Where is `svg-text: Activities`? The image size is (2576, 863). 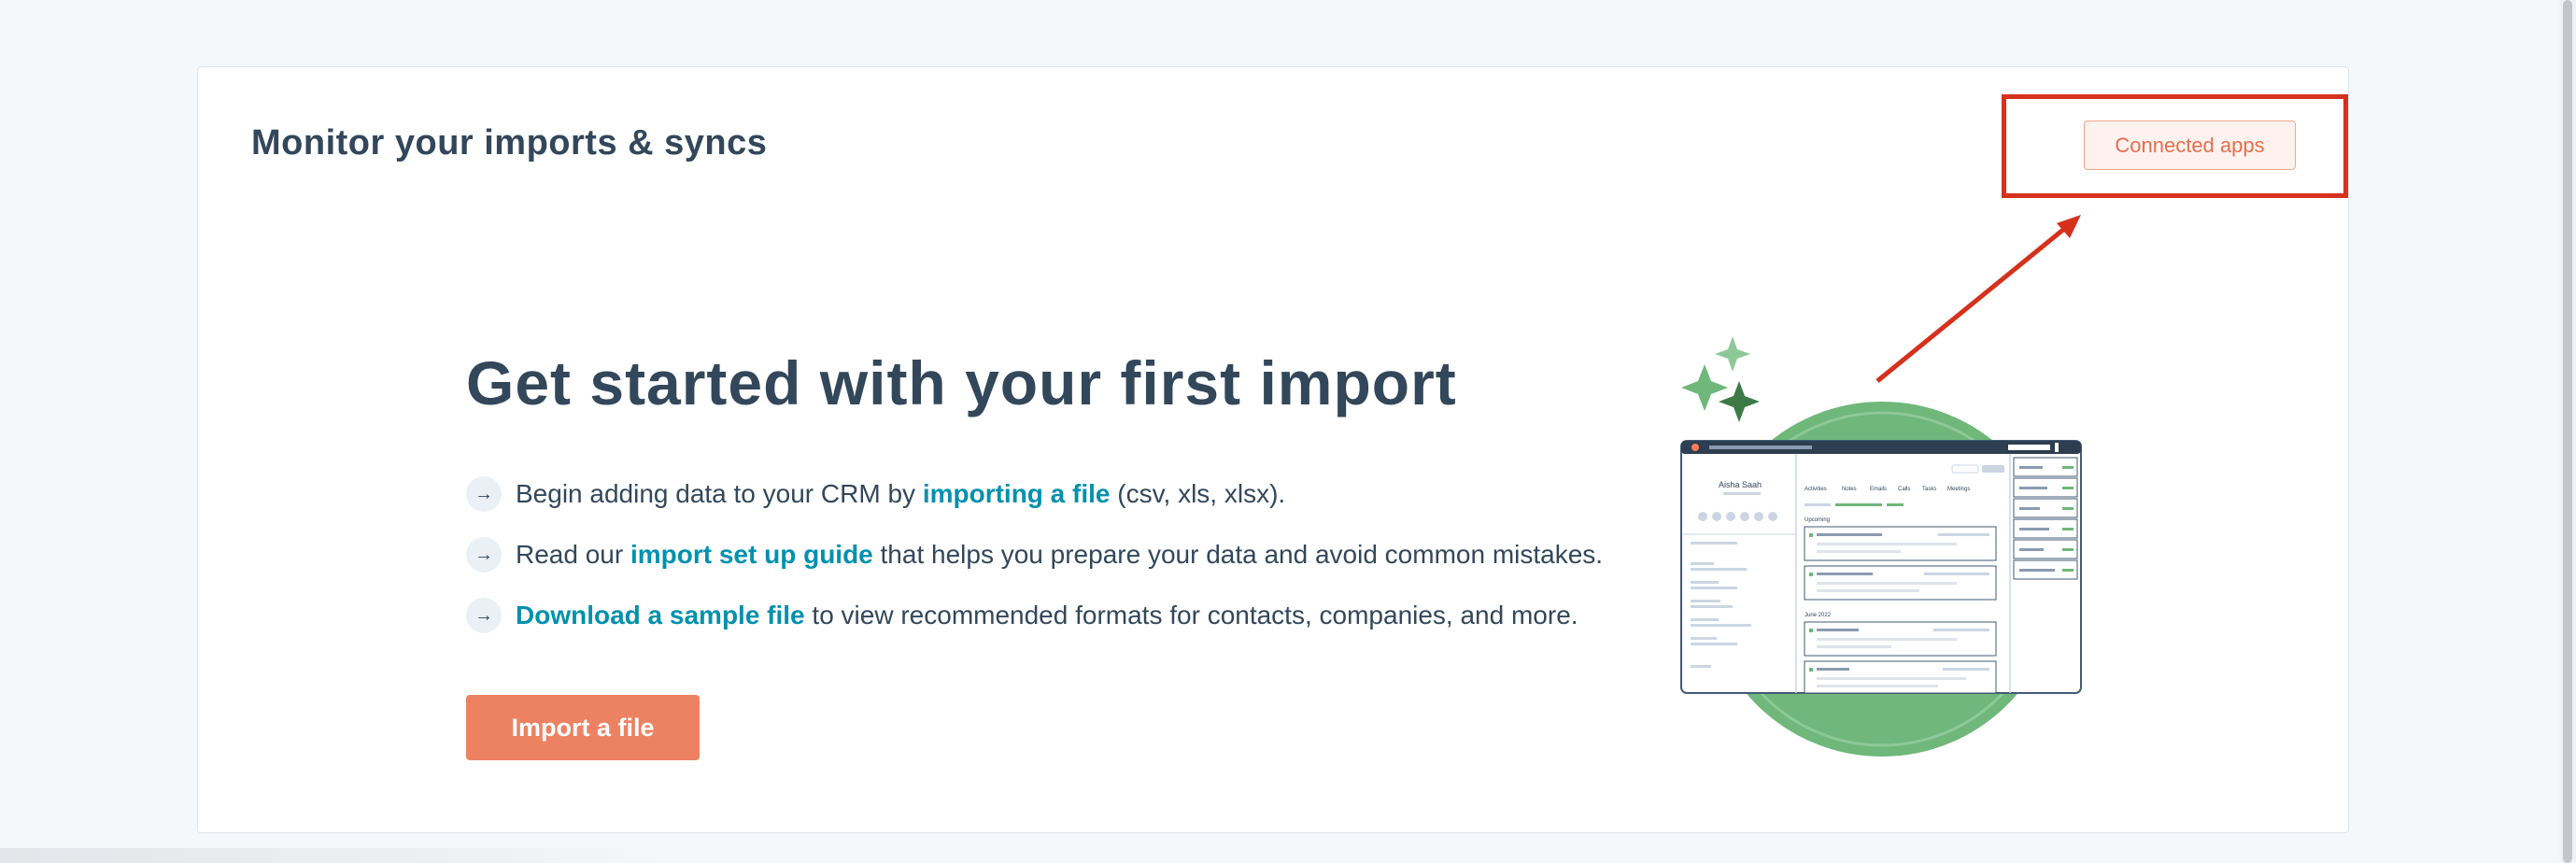
svg-text: Activities is located at coordinates (1816, 489).